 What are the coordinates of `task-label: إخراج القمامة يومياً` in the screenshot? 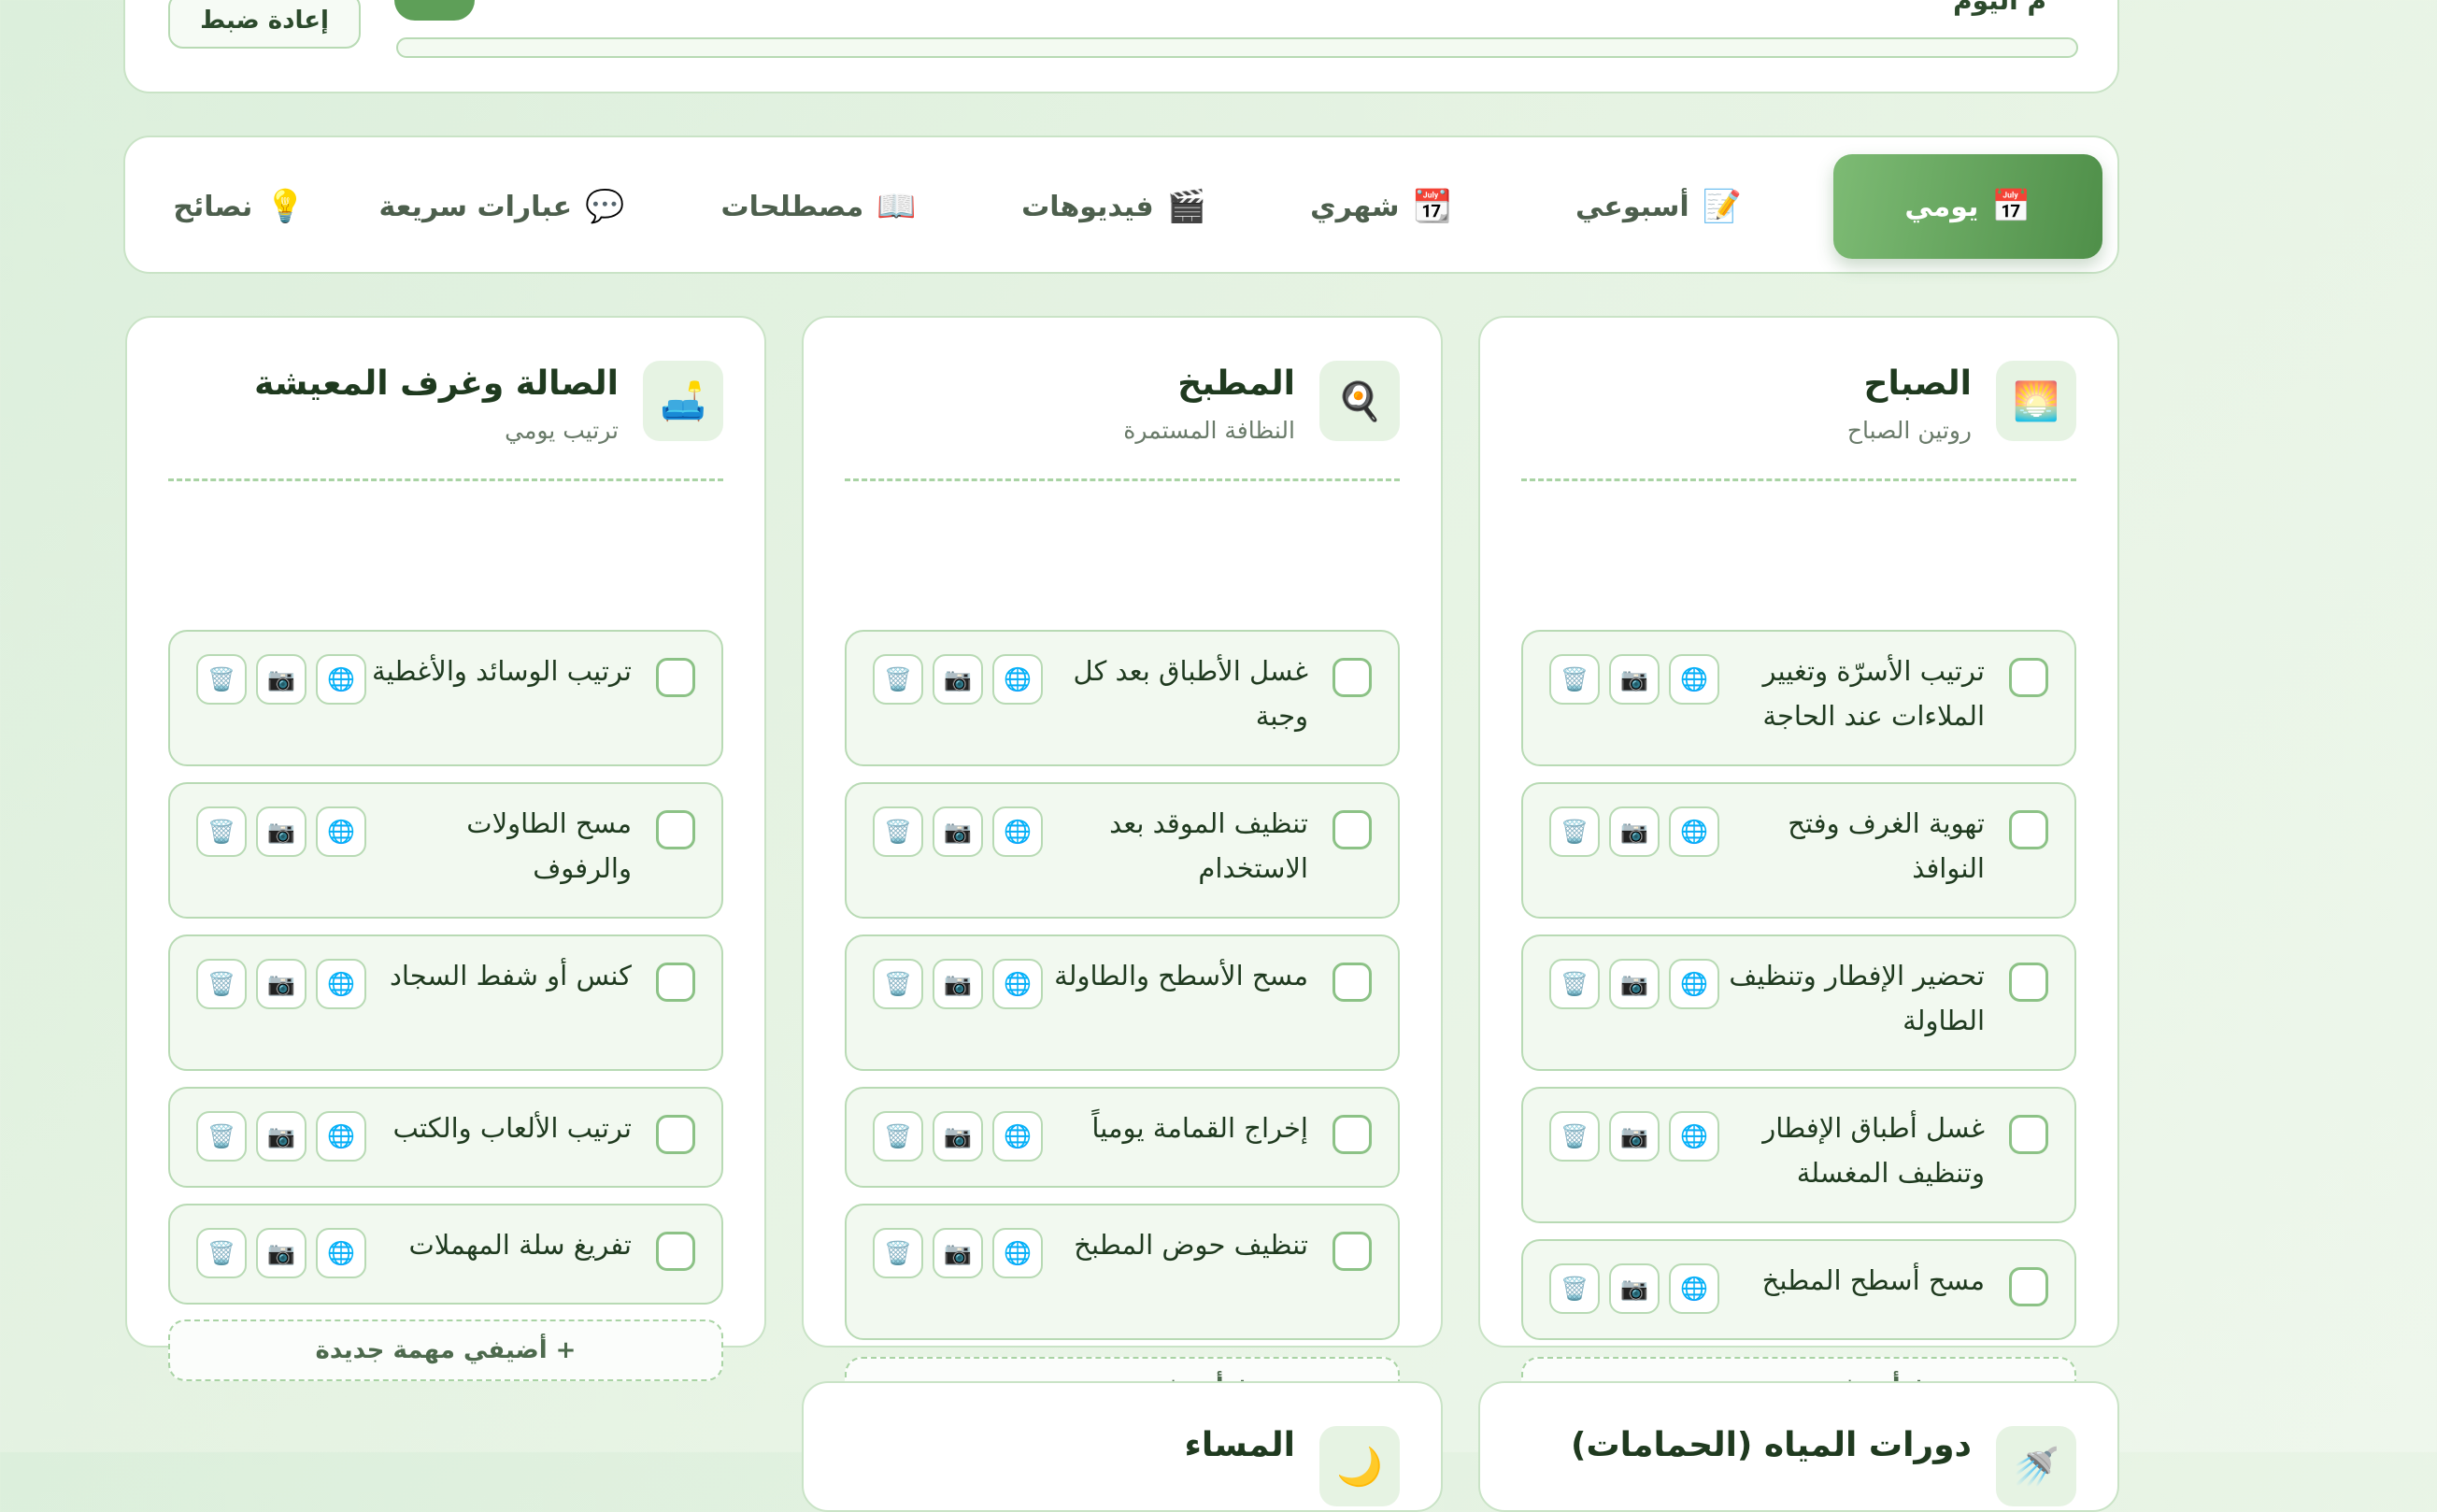 It's located at (1199, 1128).